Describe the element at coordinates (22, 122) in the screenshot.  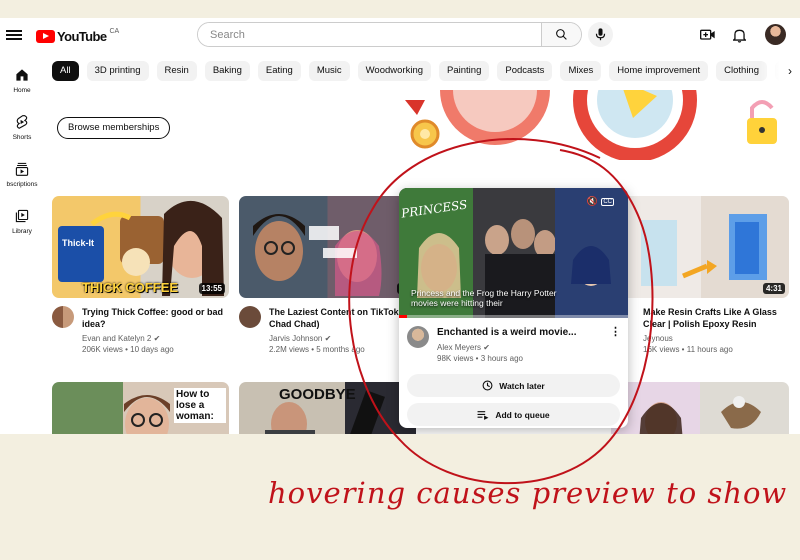
I see `shorts-icon` at that location.